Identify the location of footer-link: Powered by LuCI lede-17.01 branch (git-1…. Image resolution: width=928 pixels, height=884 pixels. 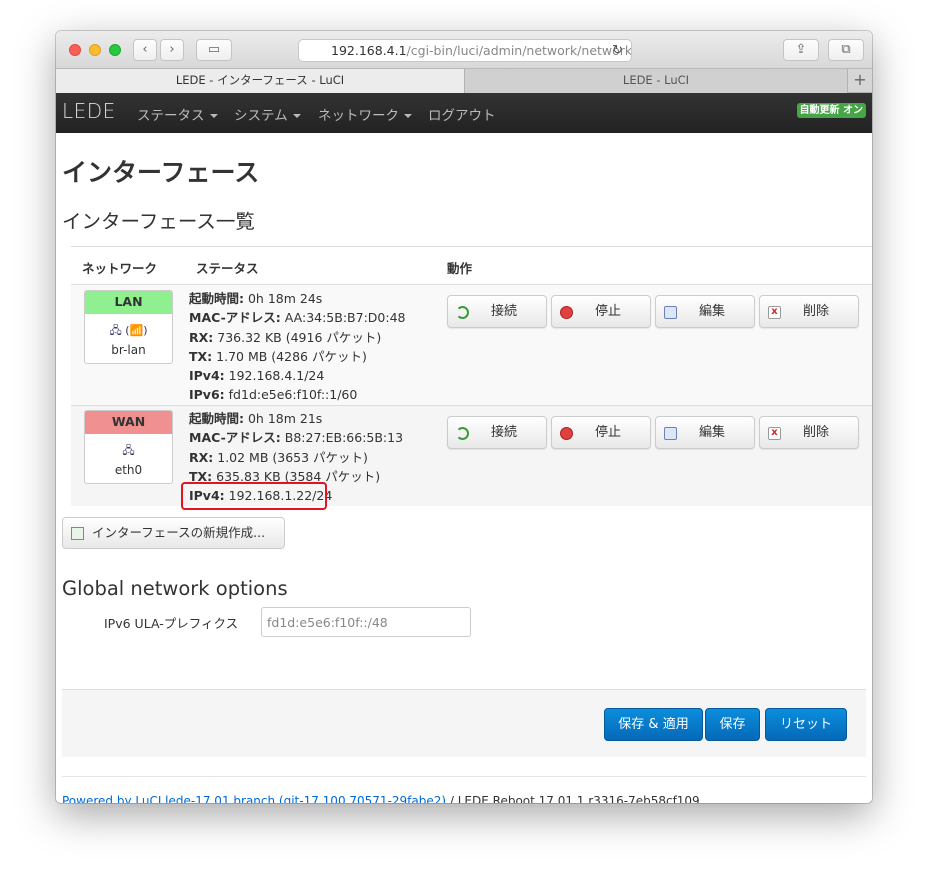
(254, 798).